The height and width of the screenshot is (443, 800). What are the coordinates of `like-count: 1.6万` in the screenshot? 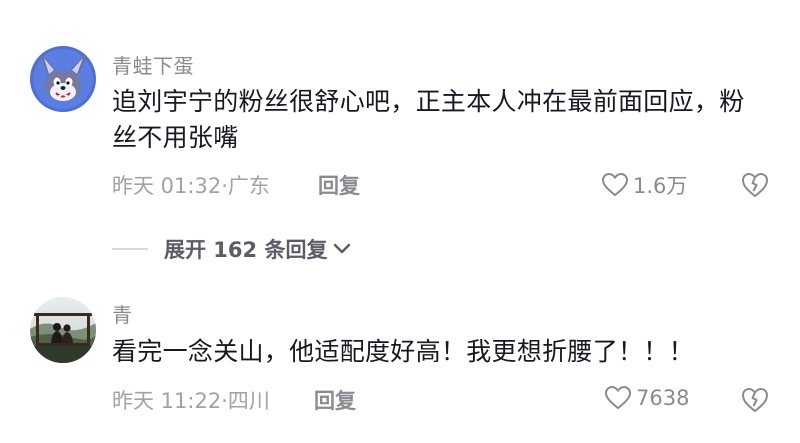 It's located at (660, 186).